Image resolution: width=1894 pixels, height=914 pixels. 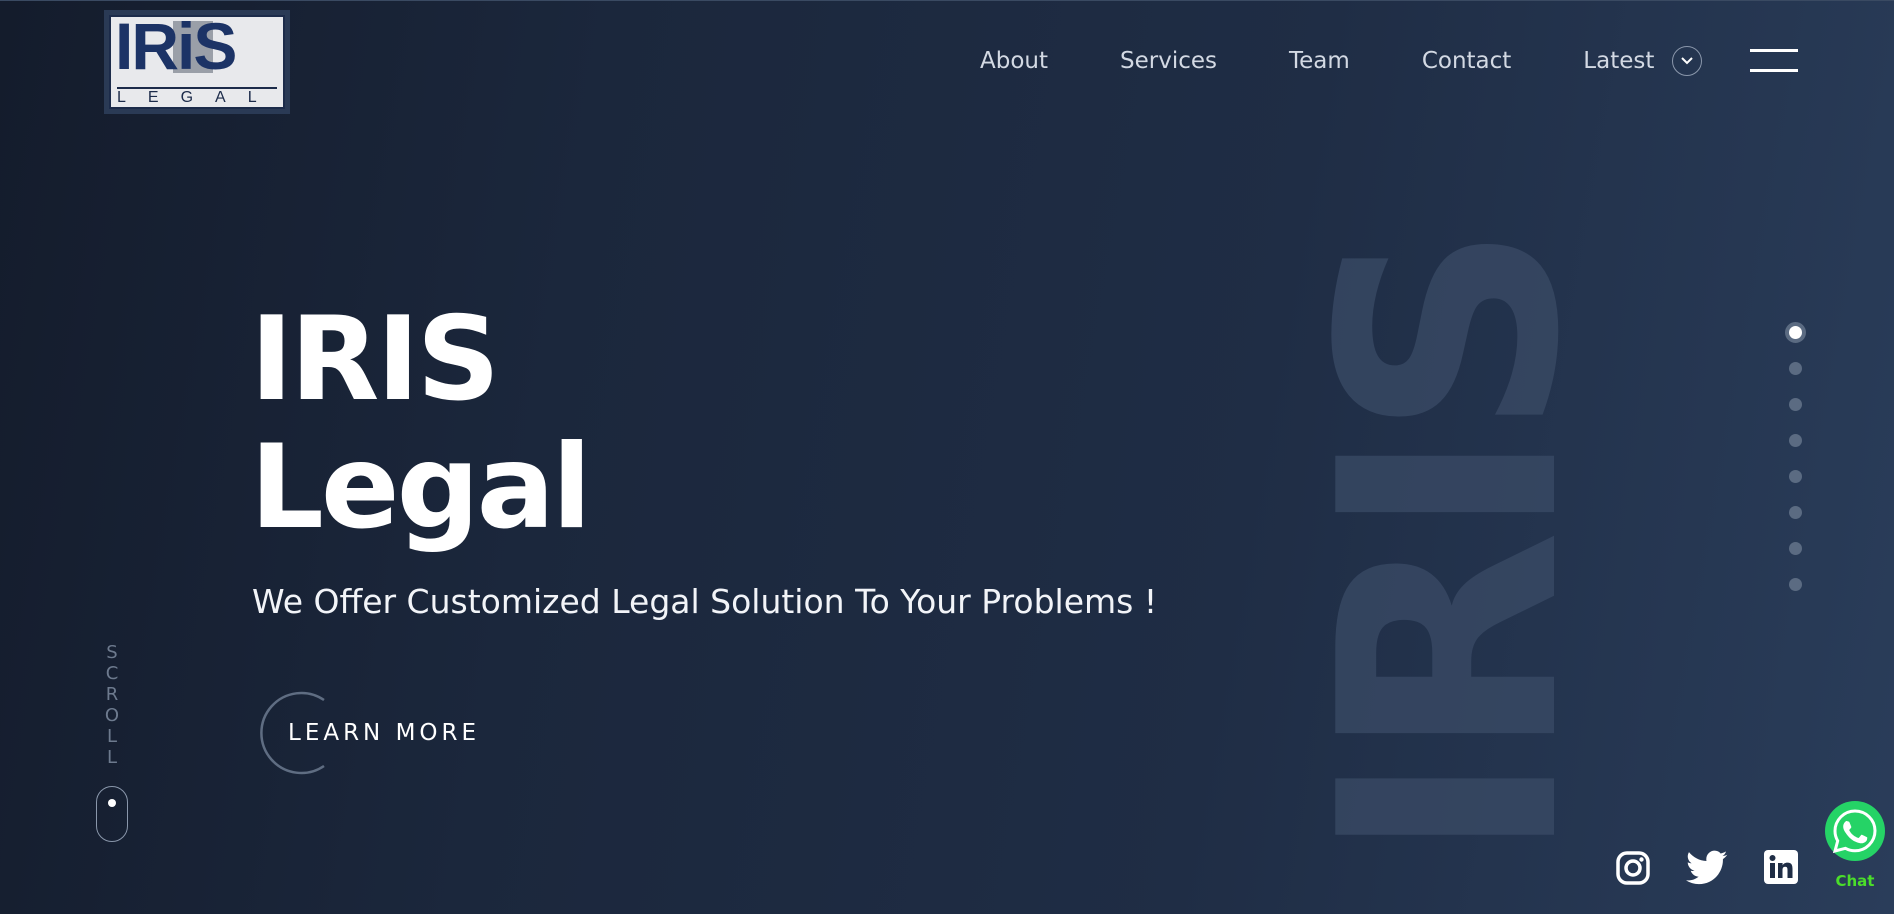 What do you see at coordinates (1687, 61) in the screenshot?
I see `chevron-down-icon` at bounding box center [1687, 61].